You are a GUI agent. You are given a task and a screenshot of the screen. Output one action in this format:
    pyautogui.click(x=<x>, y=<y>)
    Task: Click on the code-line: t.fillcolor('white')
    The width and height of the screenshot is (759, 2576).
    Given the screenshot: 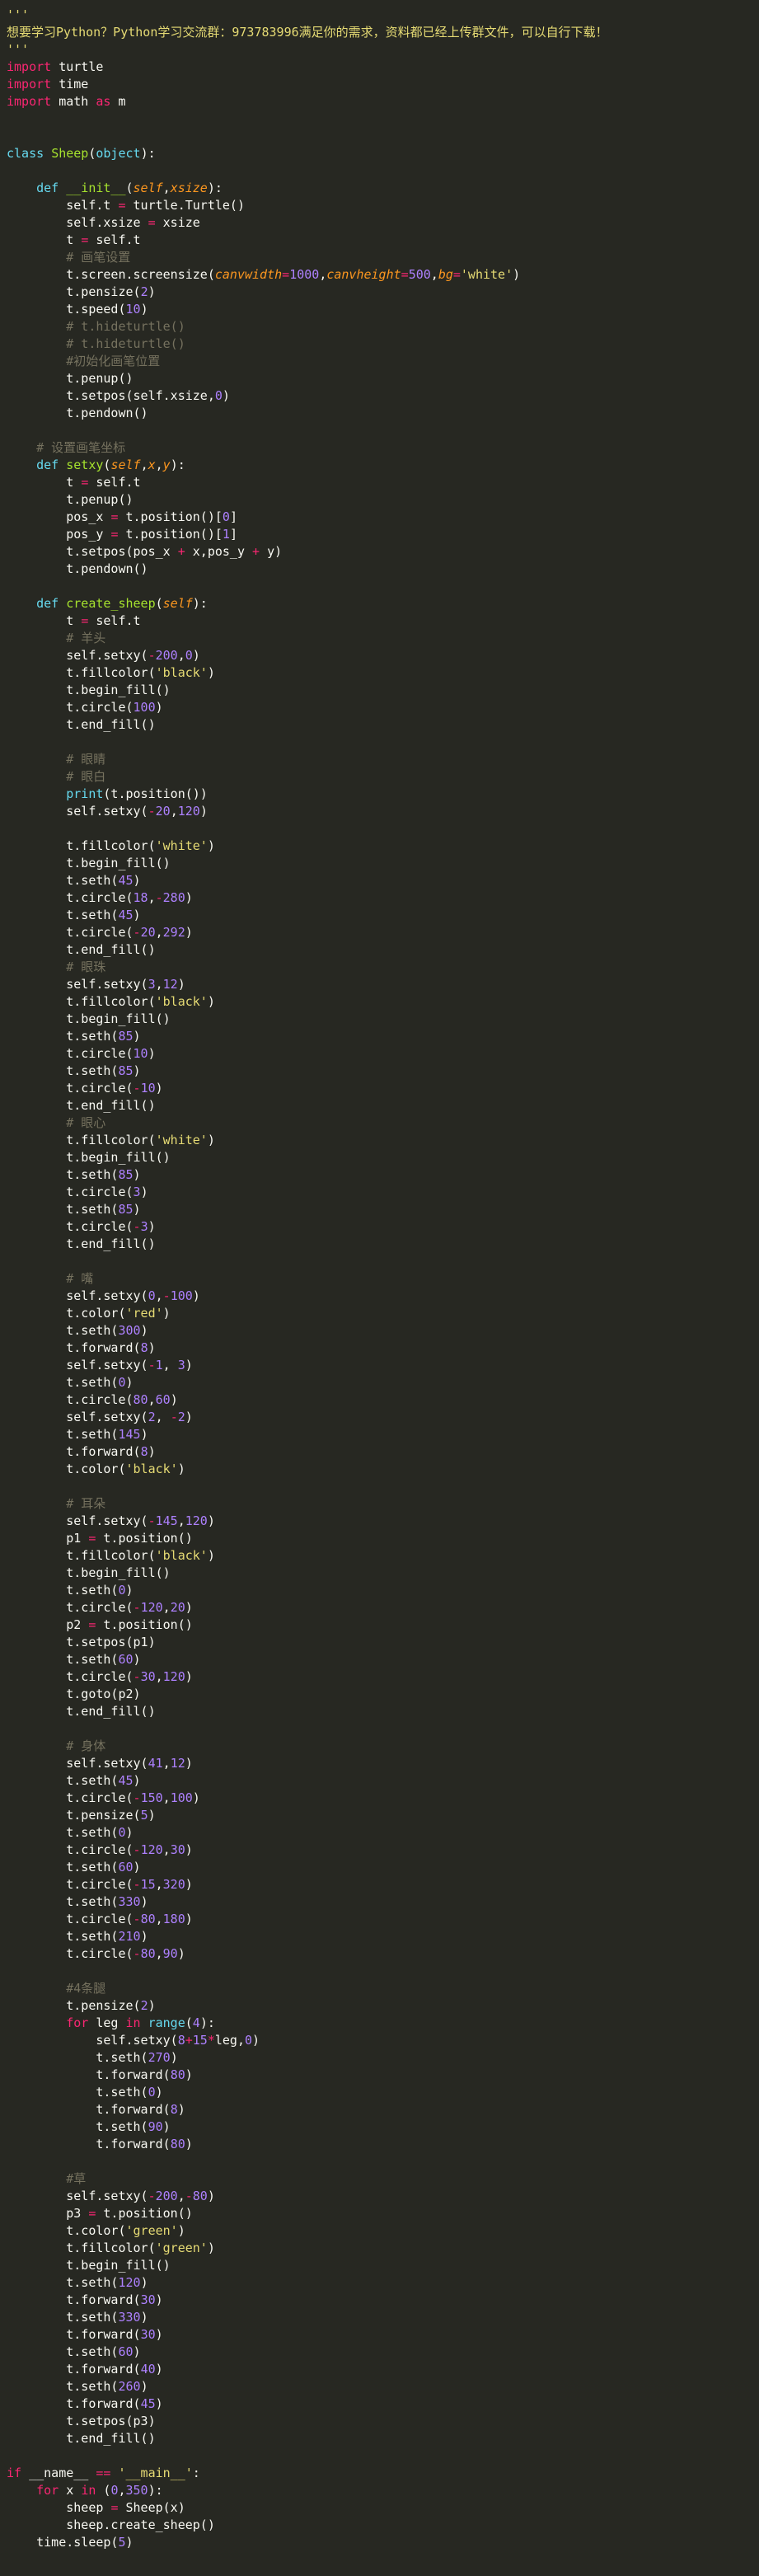 What is the action you would take?
    pyautogui.click(x=380, y=1140)
    